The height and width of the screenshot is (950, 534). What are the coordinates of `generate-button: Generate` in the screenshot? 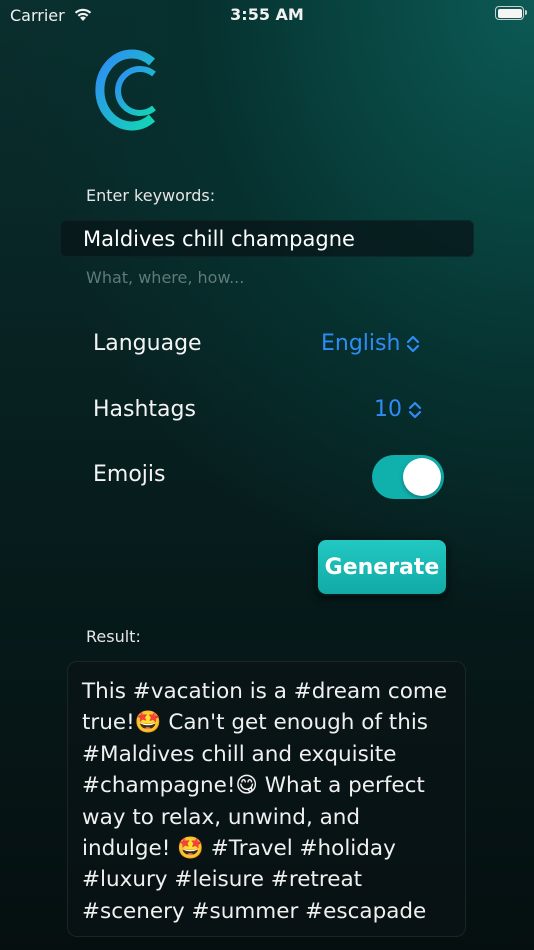 It's located at (382, 567).